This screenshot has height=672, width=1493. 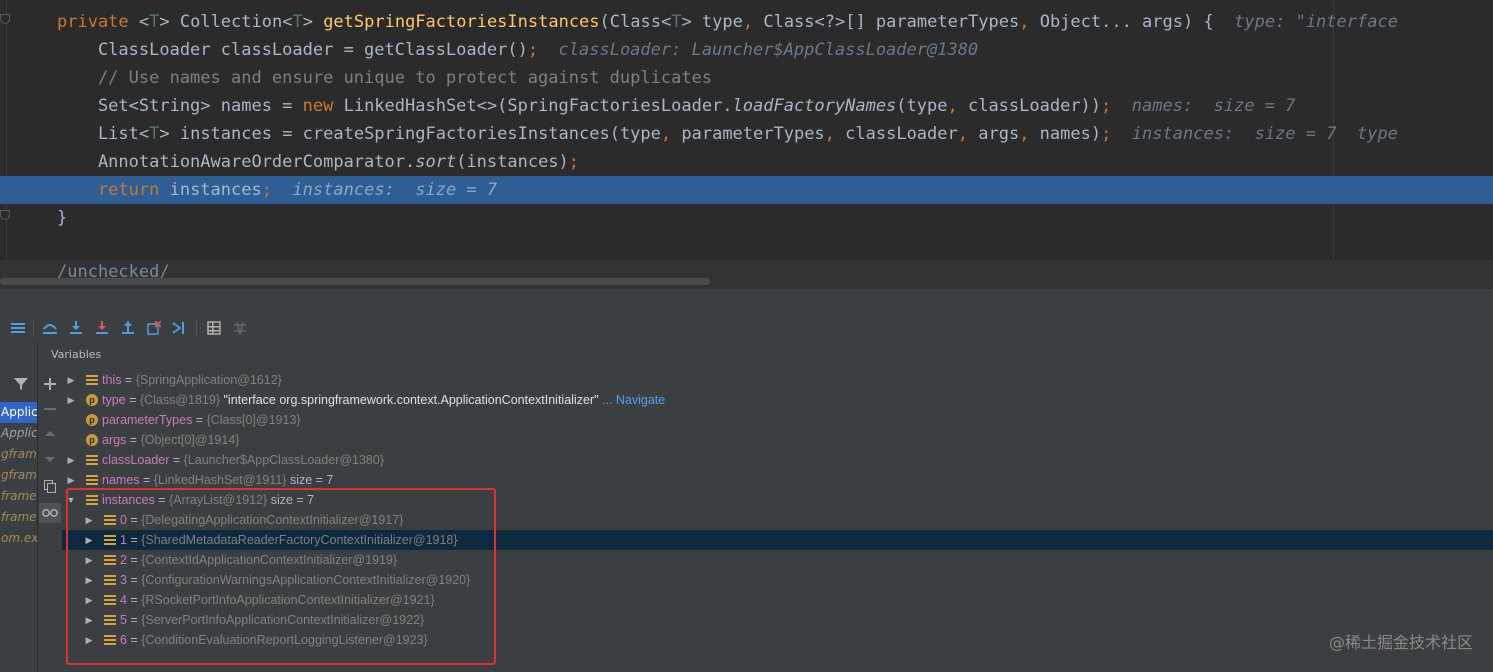 I want to click on variables-side-toolbar, so click(x=50, y=507).